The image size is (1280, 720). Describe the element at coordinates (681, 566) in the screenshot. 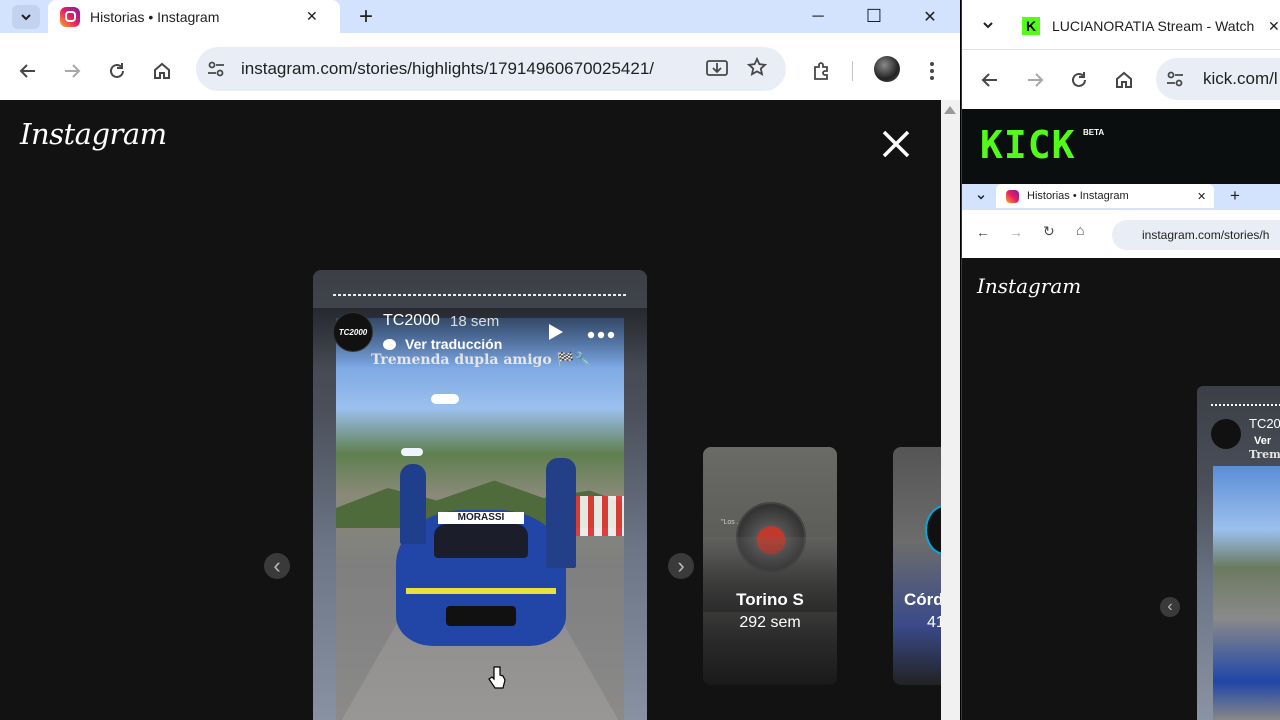

I see `next-story-button: ›` at that location.